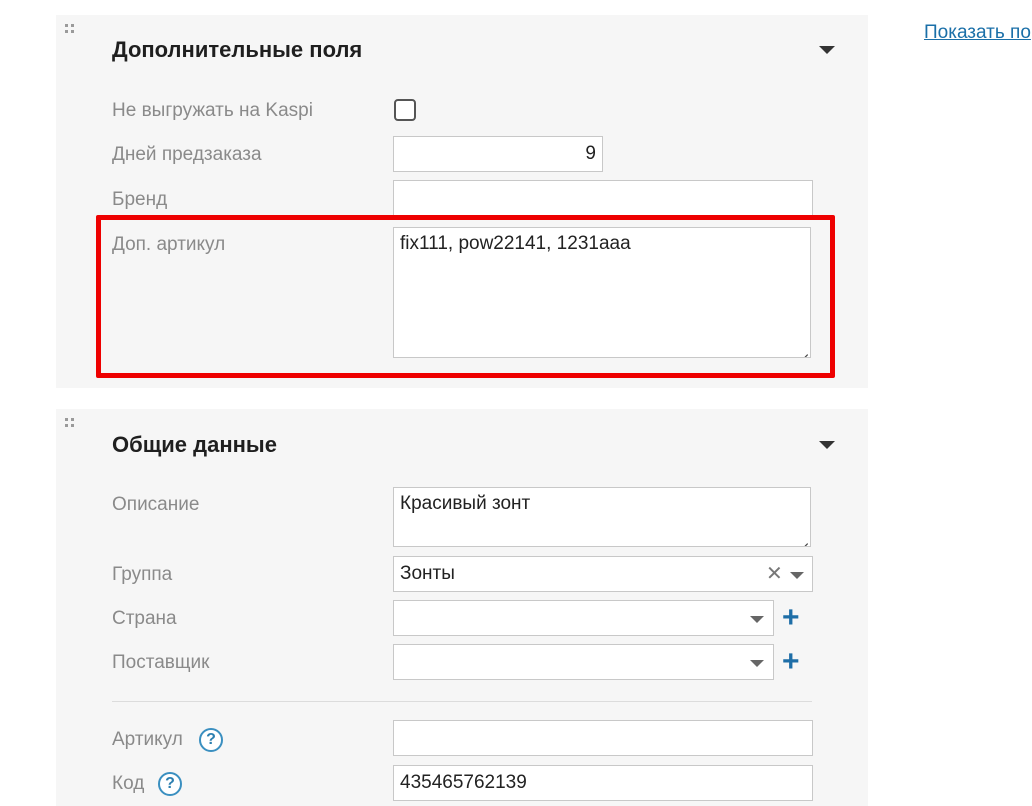  I want to click on panel-title-extra: Дополнительные поля, so click(237, 49).